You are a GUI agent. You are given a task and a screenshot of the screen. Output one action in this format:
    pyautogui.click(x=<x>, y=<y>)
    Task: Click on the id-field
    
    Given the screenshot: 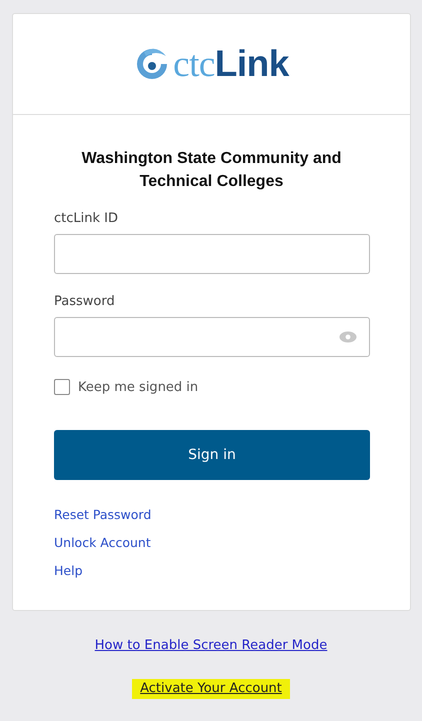 What is the action you would take?
    pyautogui.click(x=212, y=254)
    